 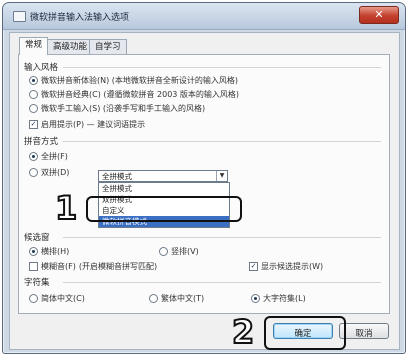 I want to click on horizontal-radio: 横排(H), so click(x=49, y=251).